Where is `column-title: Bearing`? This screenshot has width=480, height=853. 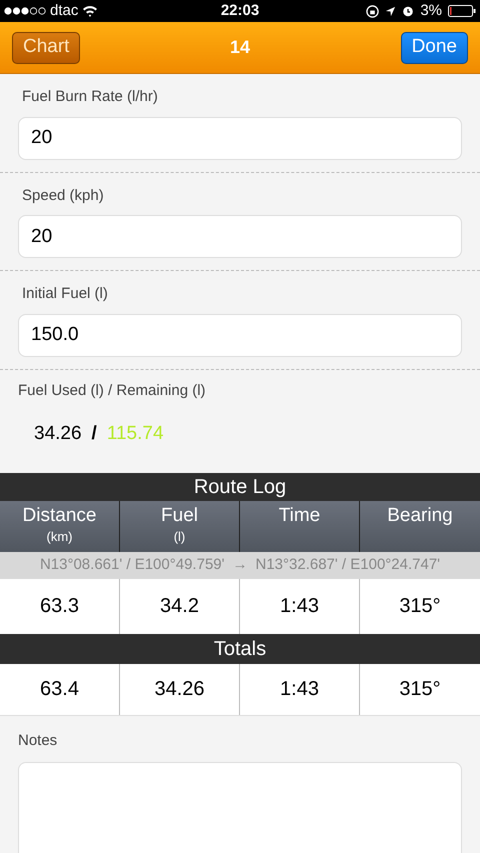
column-title: Bearing is located at coordinates (420, 515).